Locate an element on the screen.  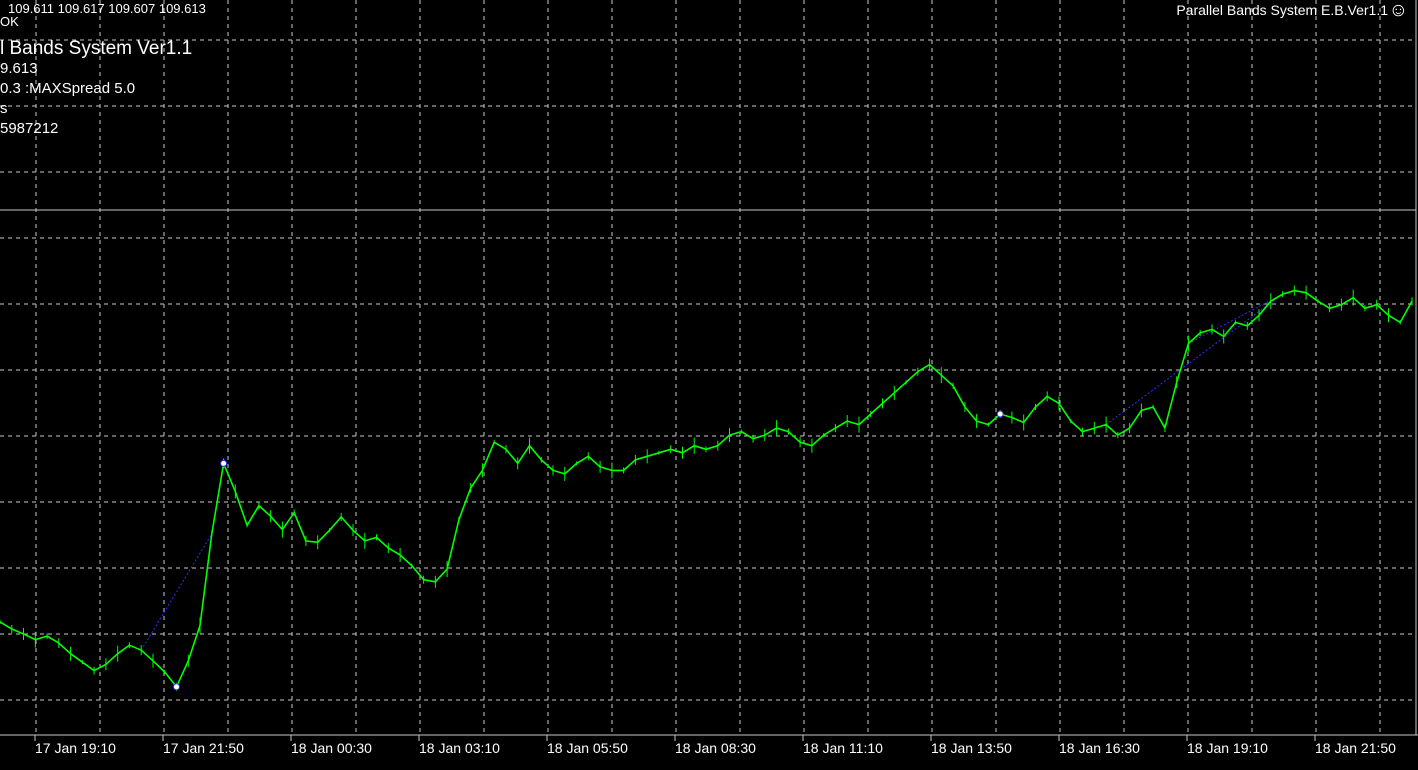
x-tick-label: 18 Jan 05:50 is located at coordinates (587, 748).